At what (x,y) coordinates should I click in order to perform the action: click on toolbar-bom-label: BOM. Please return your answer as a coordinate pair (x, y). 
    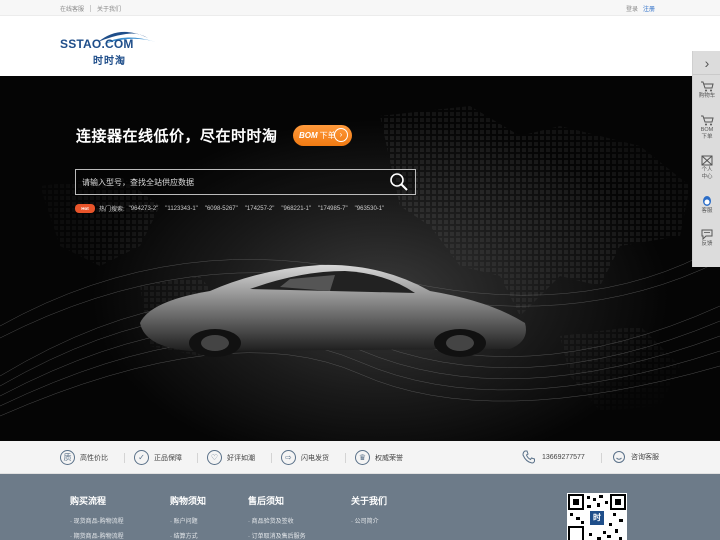
    Looking at the image, I should click on (707, 130).